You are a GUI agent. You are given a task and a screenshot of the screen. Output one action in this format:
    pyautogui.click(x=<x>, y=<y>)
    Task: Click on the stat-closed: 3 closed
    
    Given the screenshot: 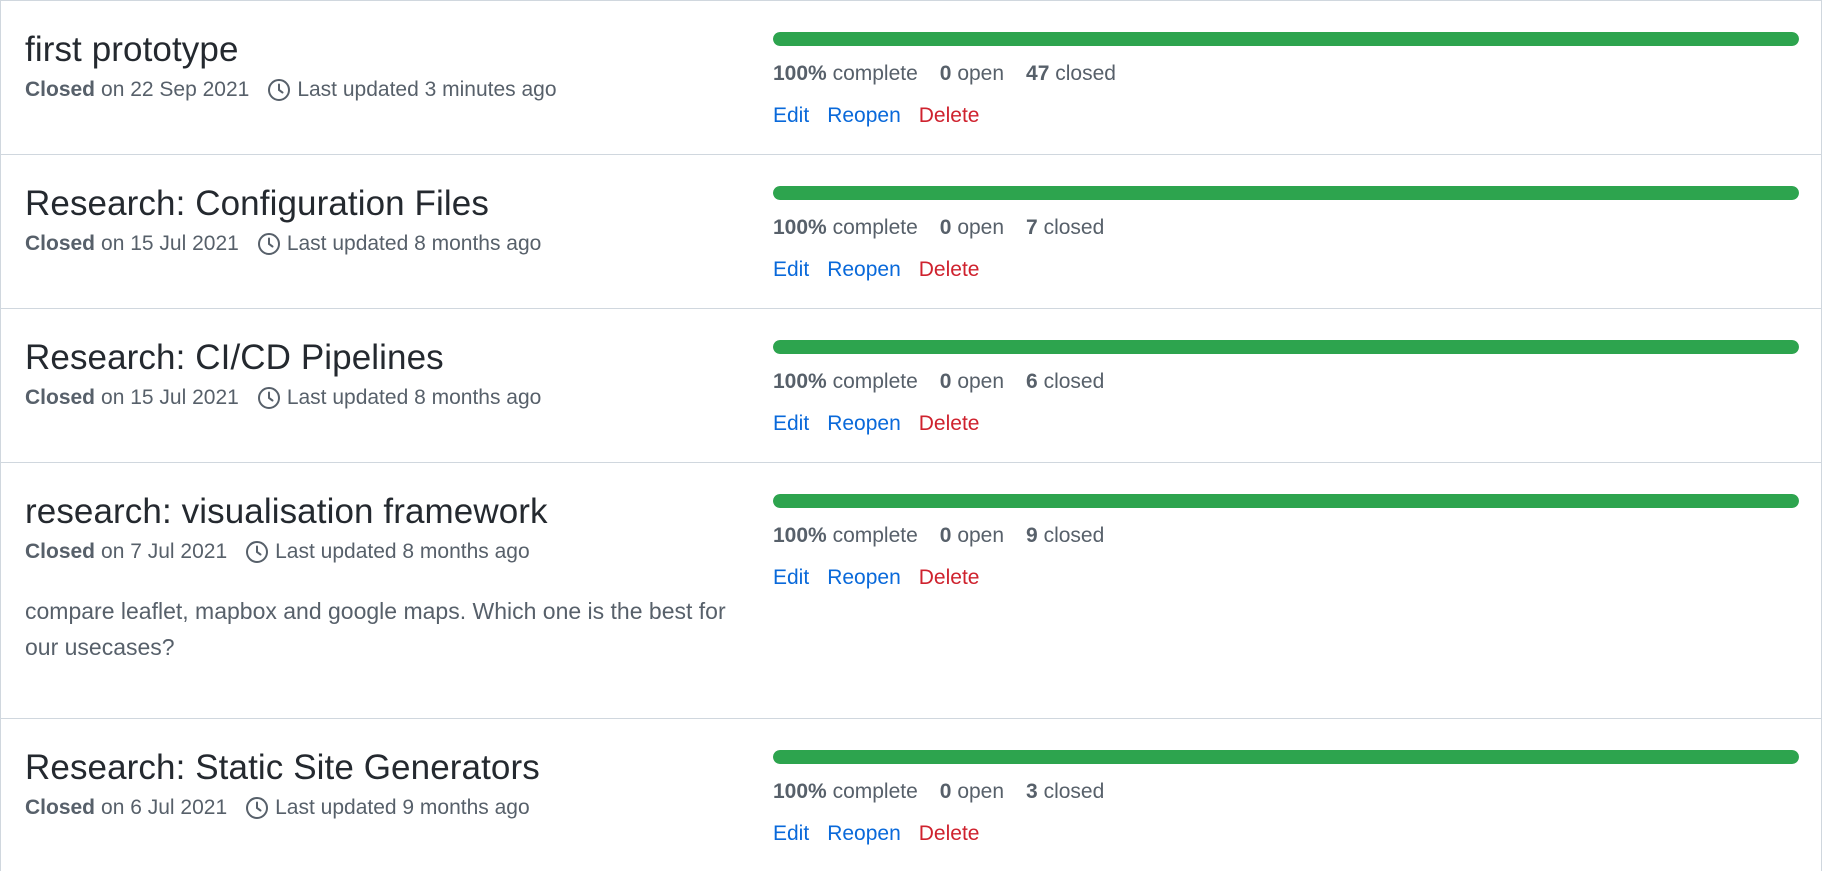 What is the action you would take?
    pyautogui.click(x=1065, y=791)
    